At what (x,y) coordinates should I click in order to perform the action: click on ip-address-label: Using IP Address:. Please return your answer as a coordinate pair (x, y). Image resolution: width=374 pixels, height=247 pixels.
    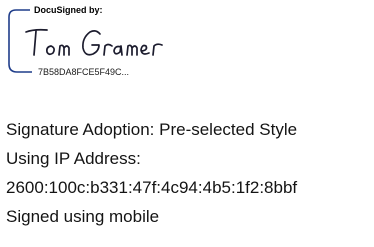
    Looking at the image, I should click on (73, 158).